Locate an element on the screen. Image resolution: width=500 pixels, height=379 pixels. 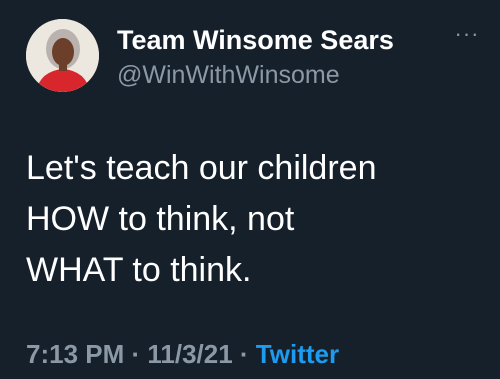
tweet-metadata: 7:13 PM · 11/3/21 · Twitter is located at coordinates (182, 354).